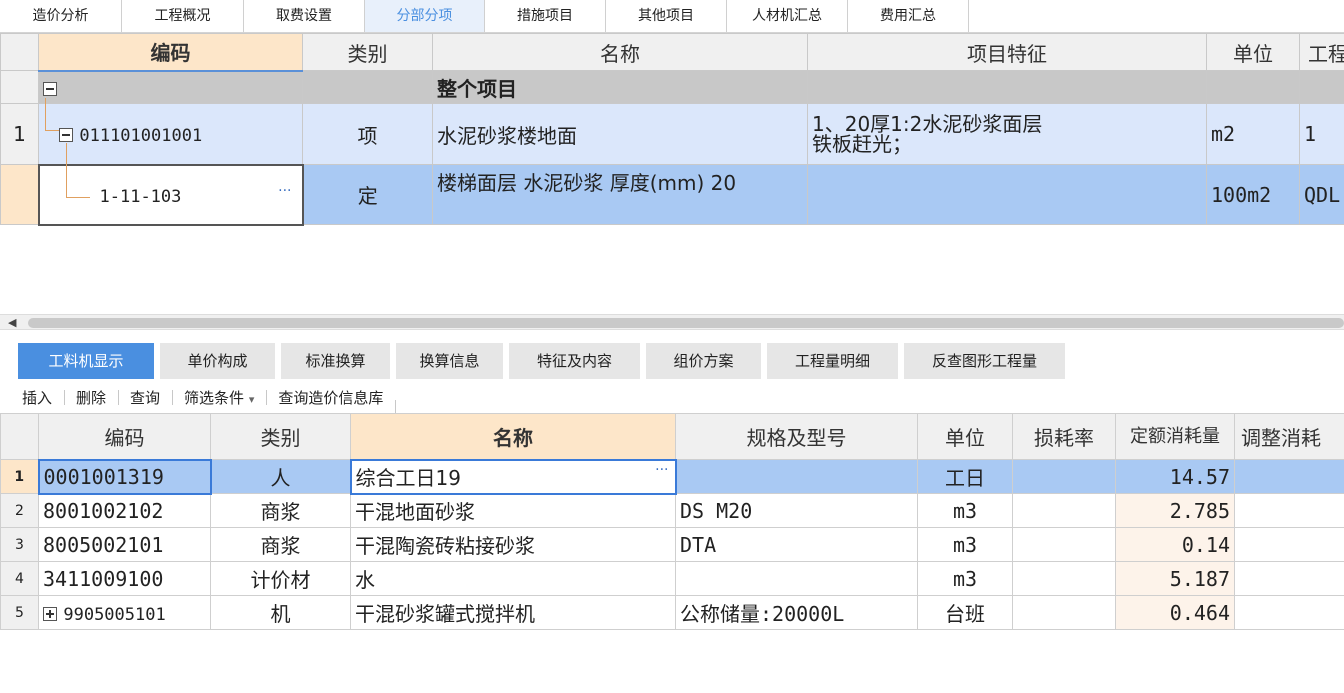 The height and width of the screenshot is (693, 1344). Describe the element at coordinates (50, 614) in the screenshot. I see `expand-icon` at that location.